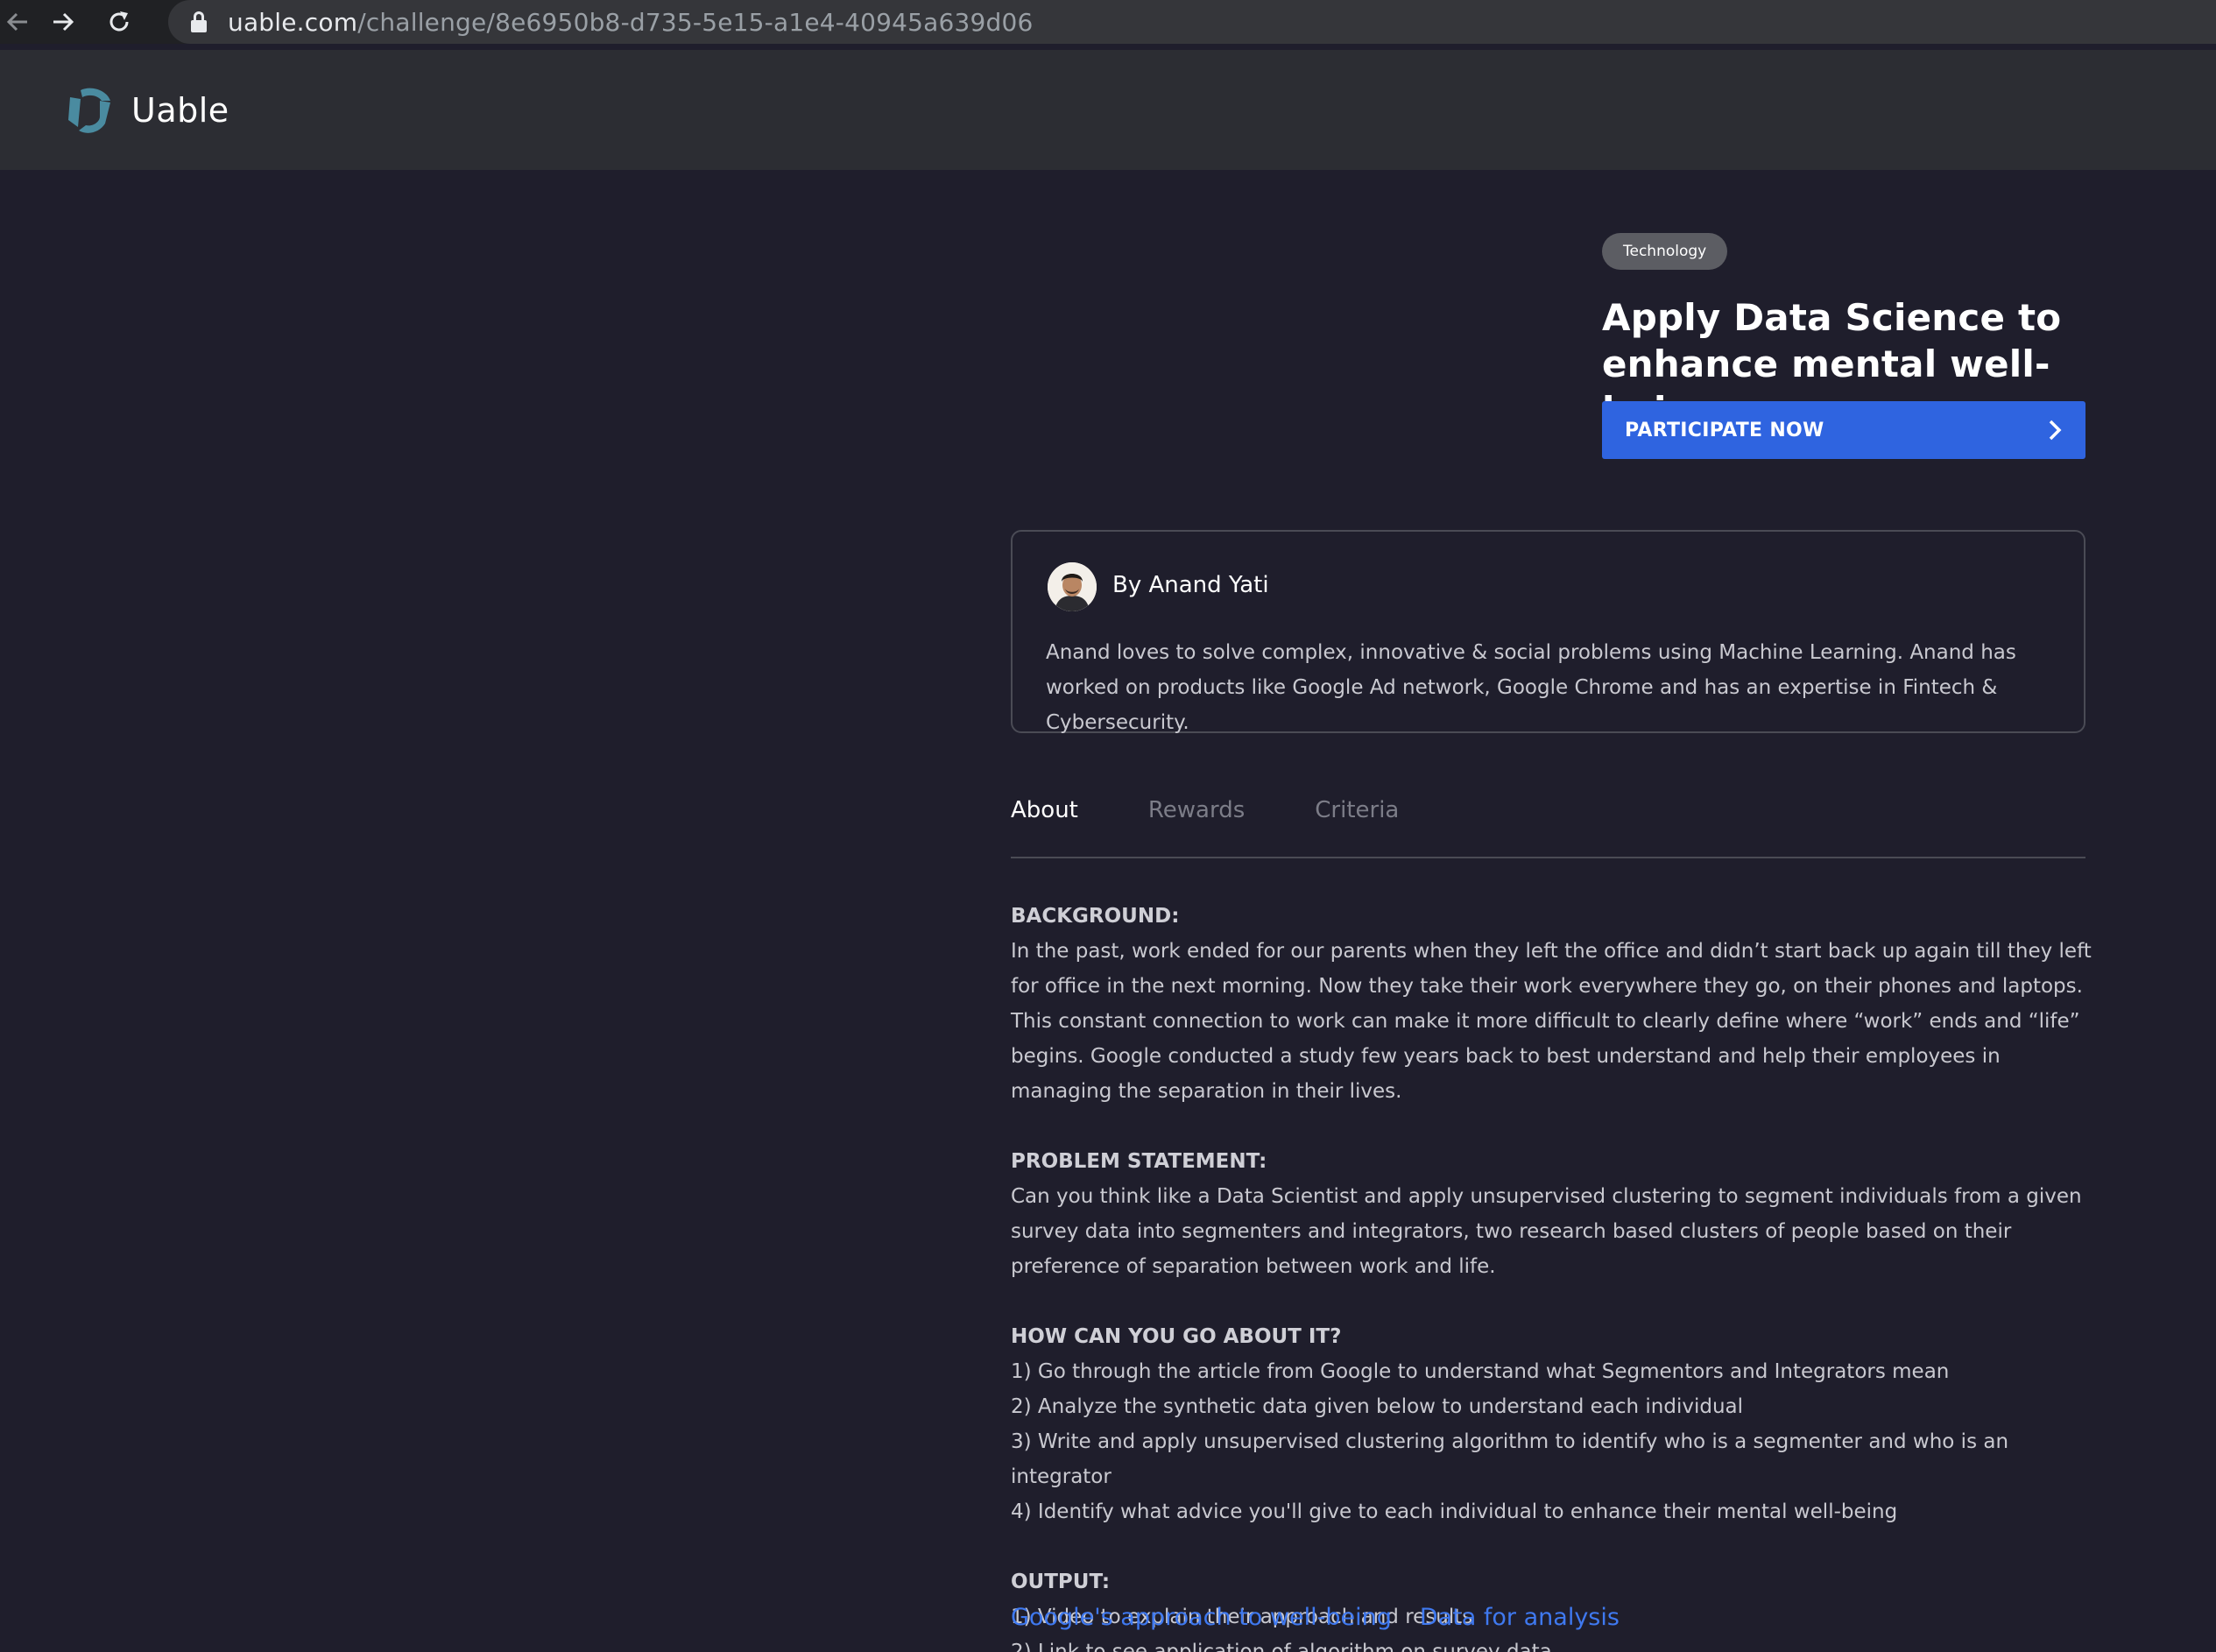 This screenshot has height=1652, width=2216. I want to click on background-heading: BACKGROUND:, so click(1096, 916).